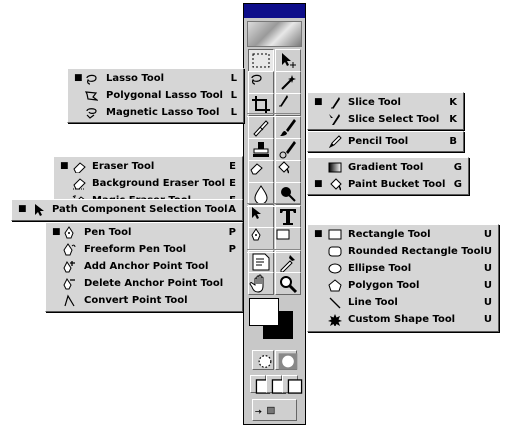 This screenshot has height=427, width=505. Describe the element at coordinates (274, 34) in the screenshot. I see `photoshop-logo-icon` at that location.